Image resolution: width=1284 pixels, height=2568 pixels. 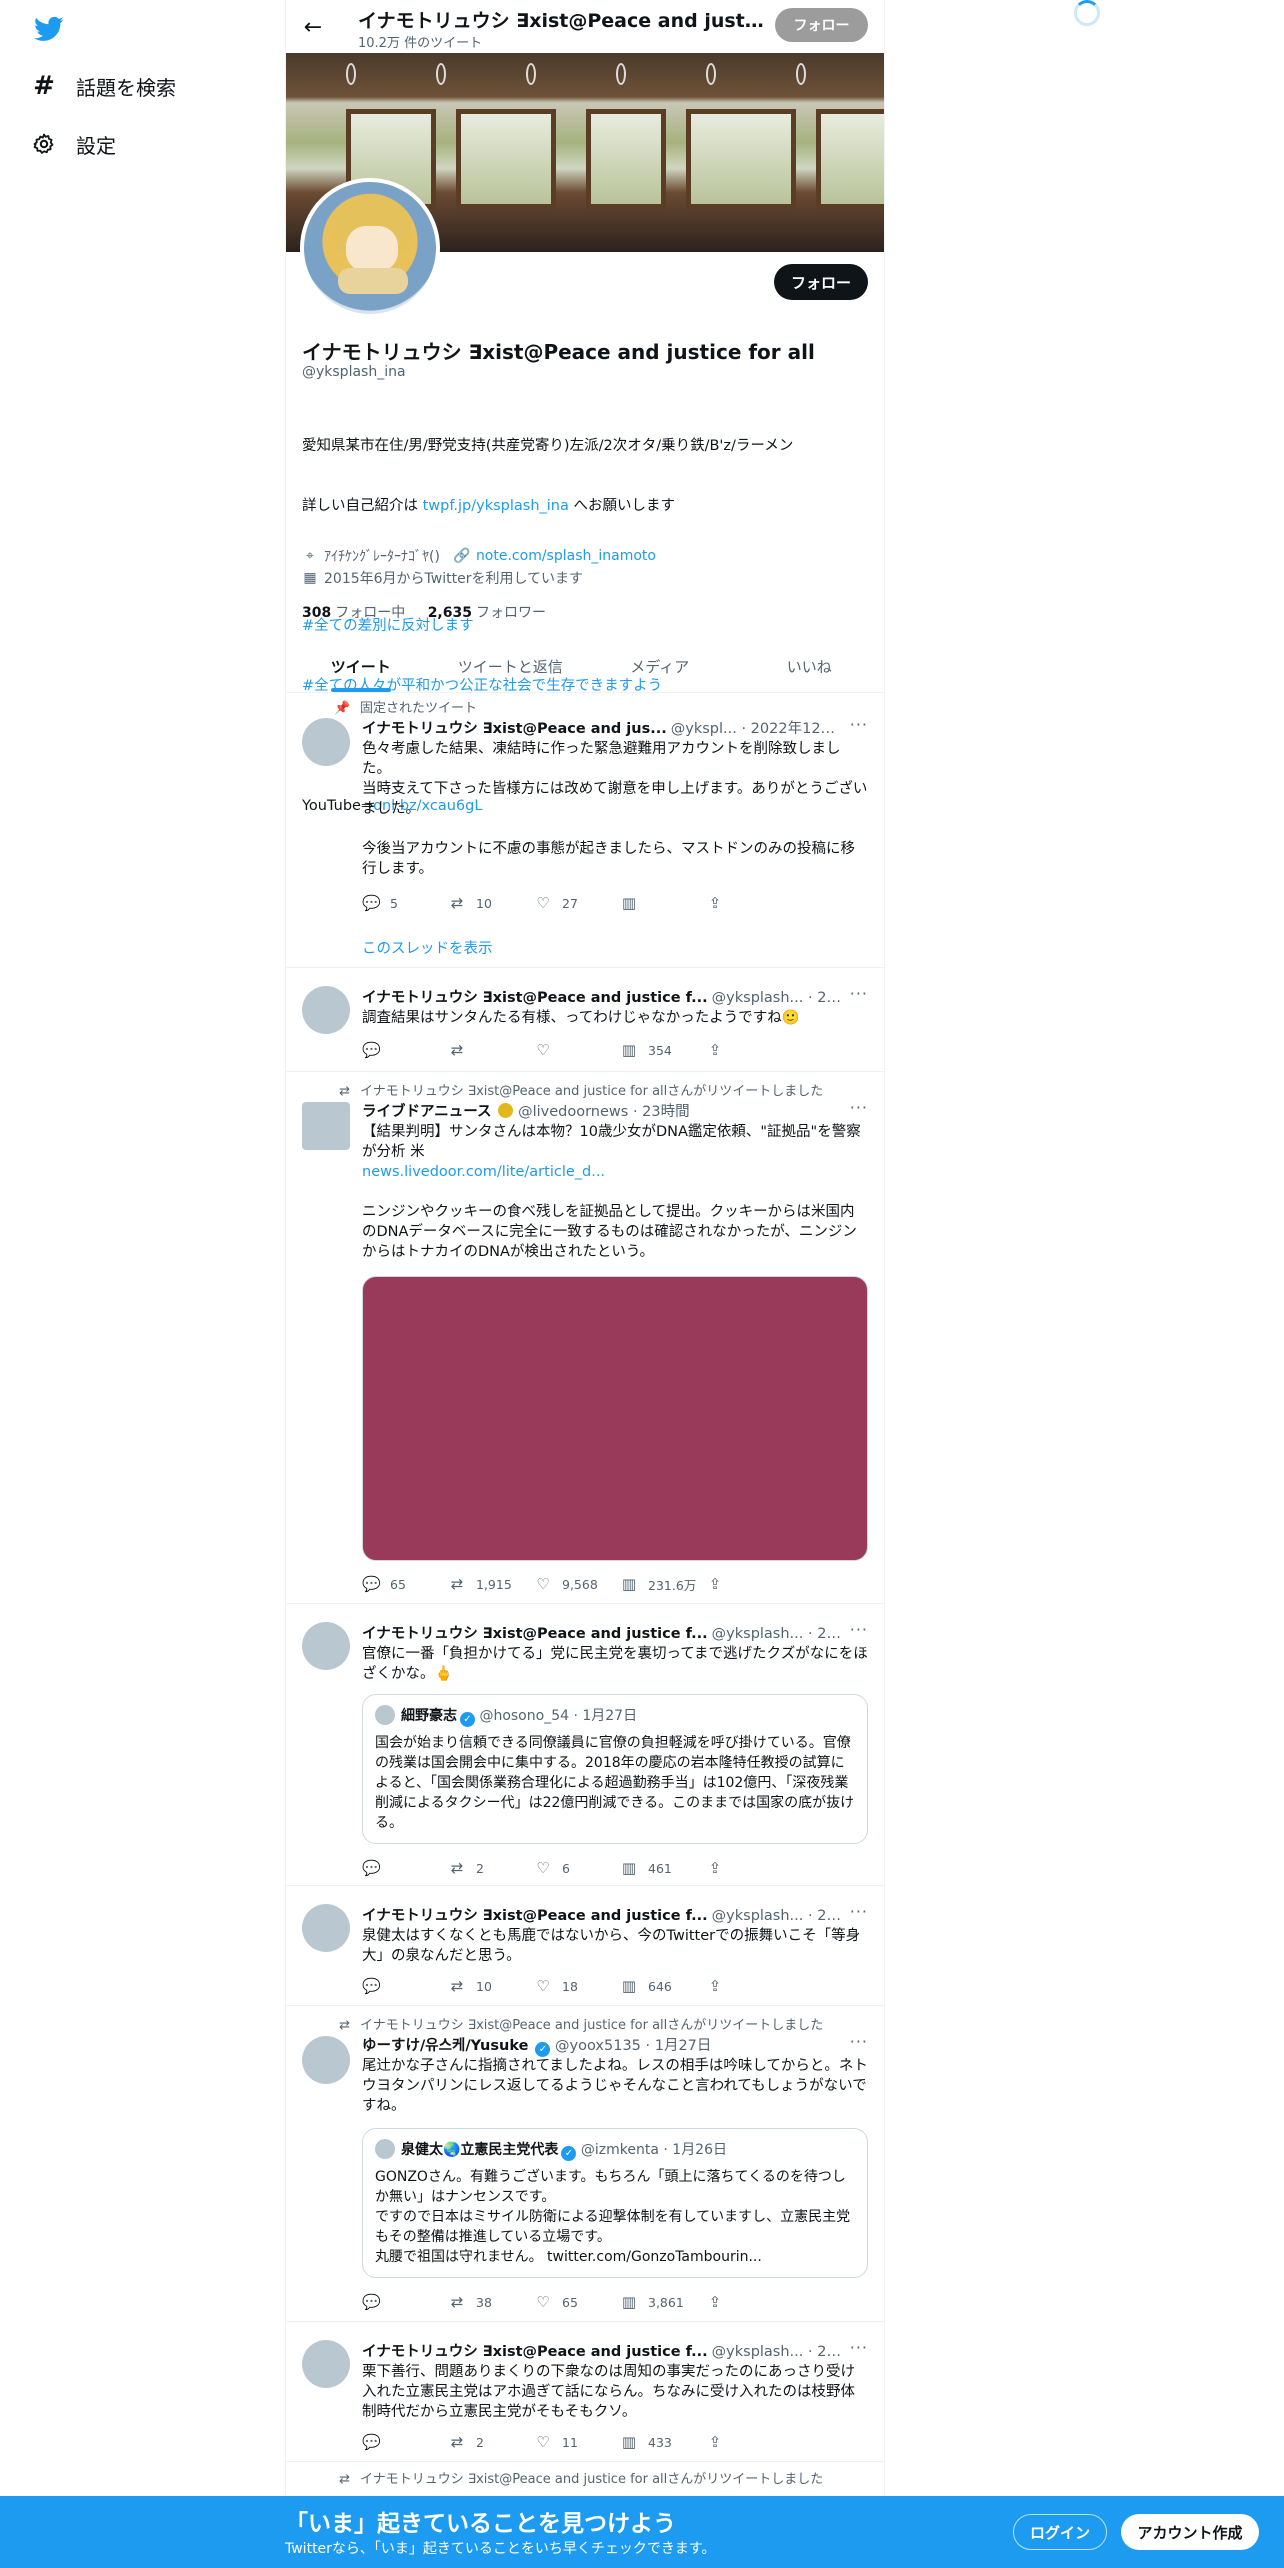 What do you see at coordinates (353, 613) in the screenshot?
I see `following-count: 308 フォロー中` at bounding box center [353, 613].